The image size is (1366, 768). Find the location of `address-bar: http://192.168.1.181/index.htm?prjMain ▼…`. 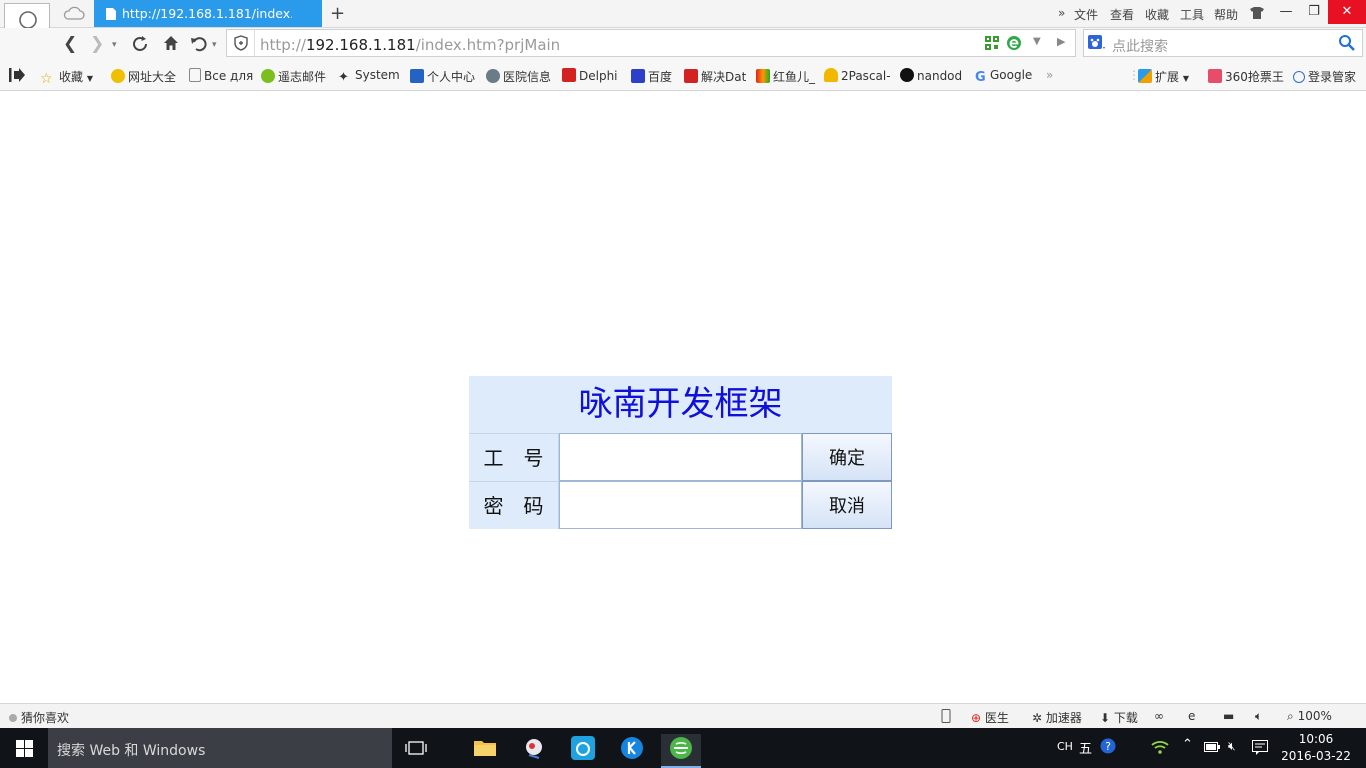

address-bar: http://192.168.1.181/index.htm?prjMain ▼… is located at coordinates (651, 43).